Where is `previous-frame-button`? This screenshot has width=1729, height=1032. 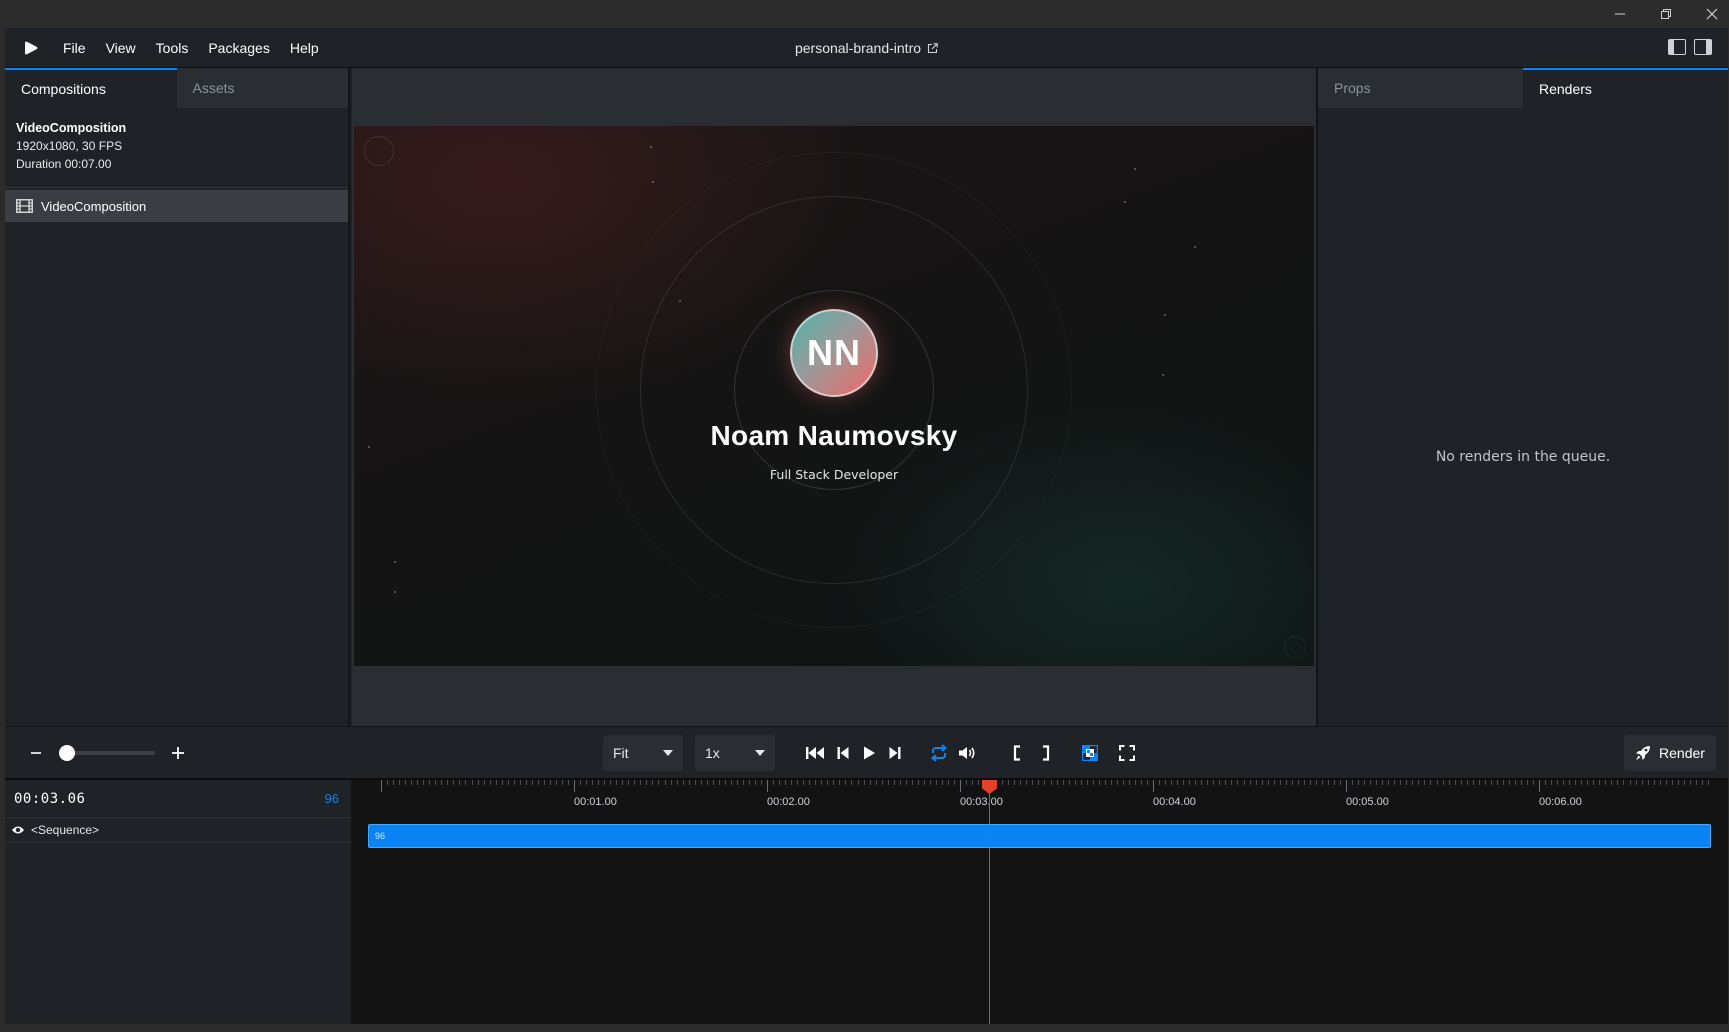 previous-frame-button is located at coordinates (843, 753).